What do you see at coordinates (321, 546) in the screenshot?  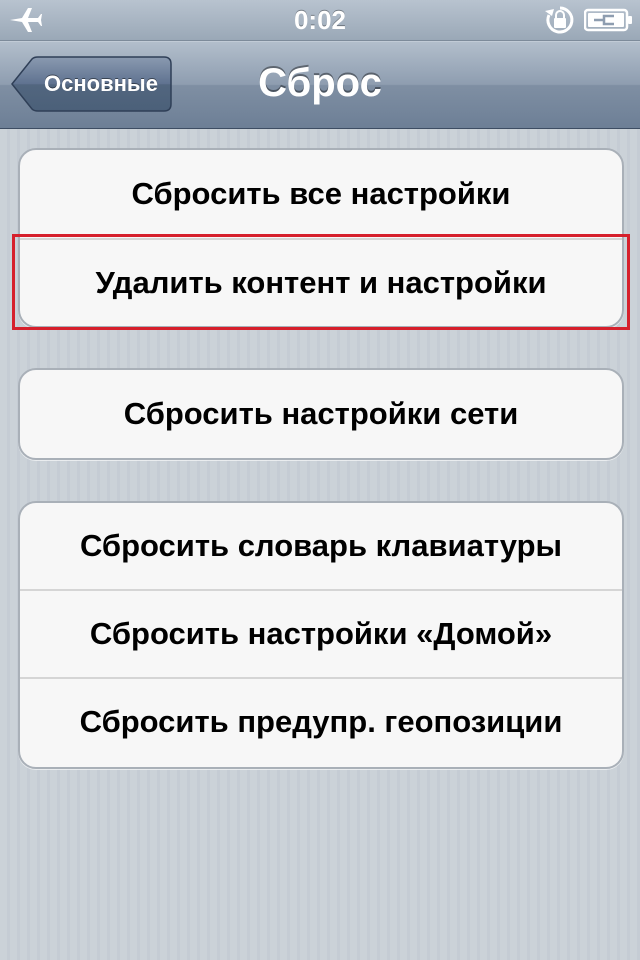 I see `reset-keyboard-dictionary-button: Сбросить словарь клавиатуры` at bounding box center [321, 546].